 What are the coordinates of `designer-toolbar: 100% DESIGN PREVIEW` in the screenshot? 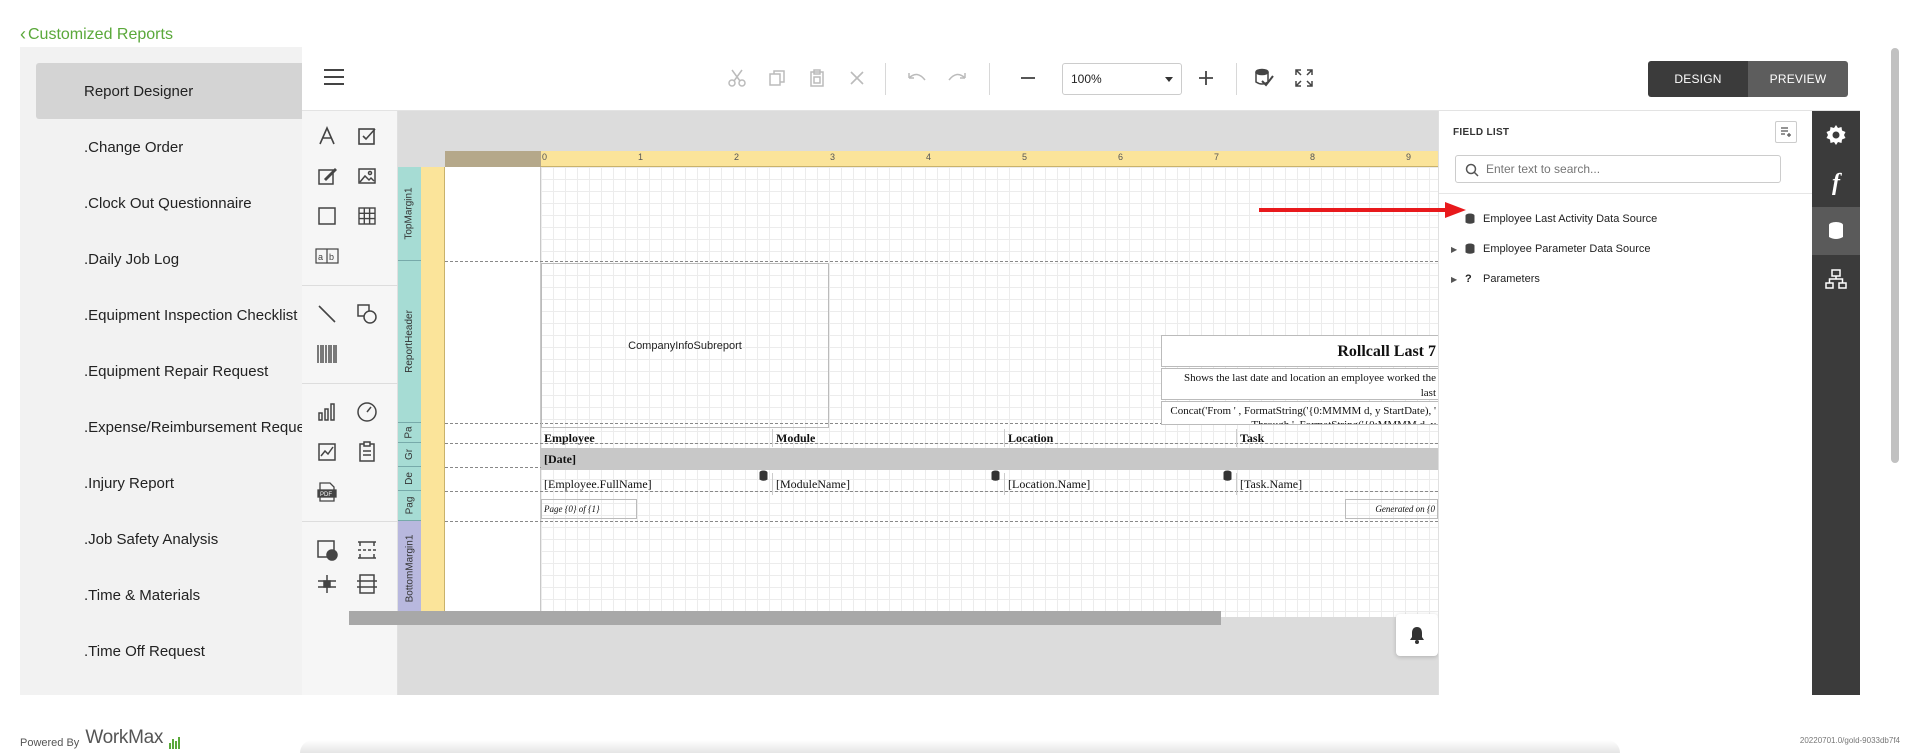 It's located at (1081, 79).